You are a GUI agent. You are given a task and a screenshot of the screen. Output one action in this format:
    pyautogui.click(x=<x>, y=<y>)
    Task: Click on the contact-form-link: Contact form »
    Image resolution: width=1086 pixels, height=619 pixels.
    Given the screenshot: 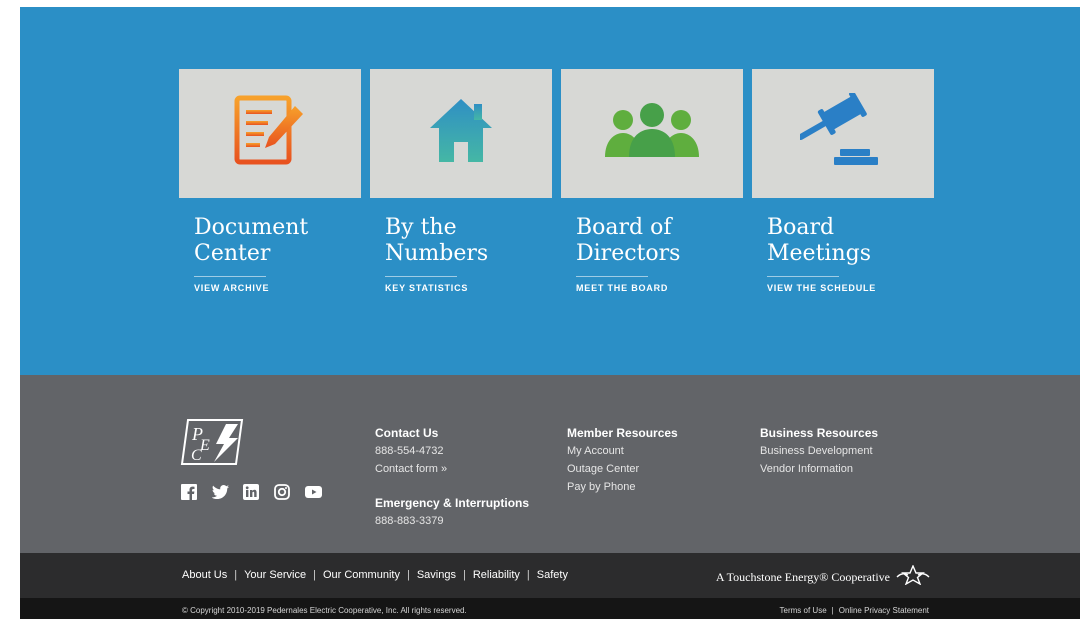 What is the action you would take?
    pyautogui.click(x=452, y=469)
    